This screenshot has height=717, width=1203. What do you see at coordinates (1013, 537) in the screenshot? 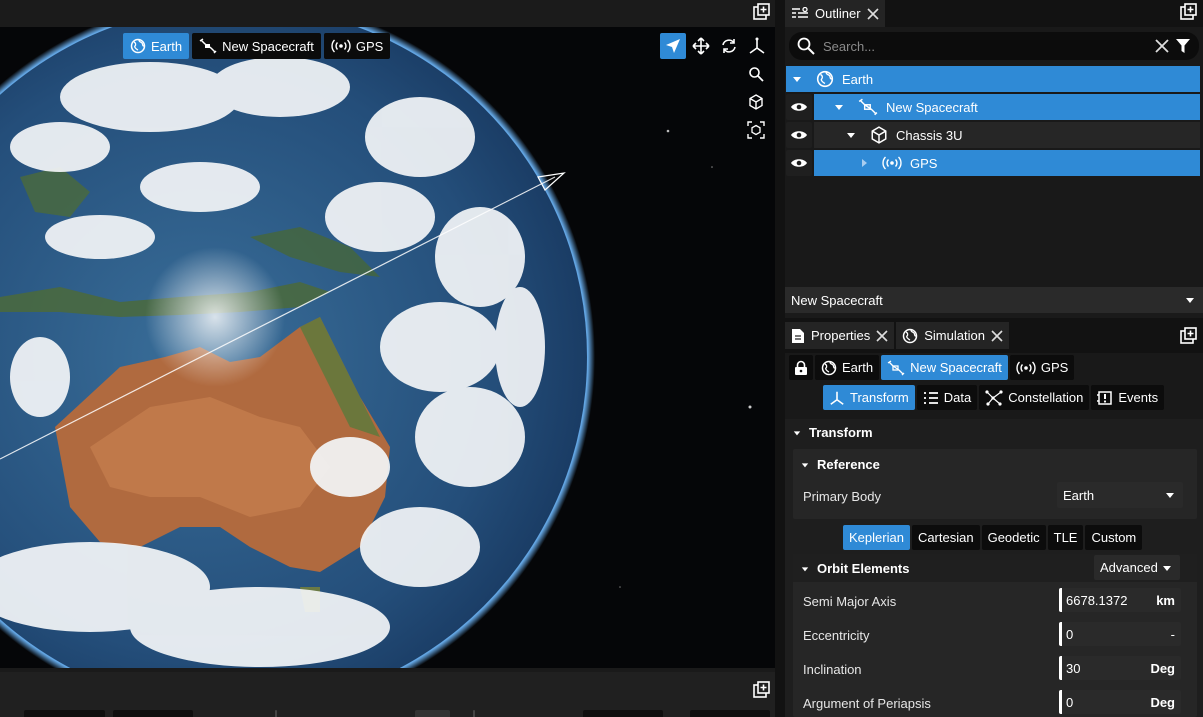
I see `mode-geodetic: Geodetic` at bounding box center [1013, 537].